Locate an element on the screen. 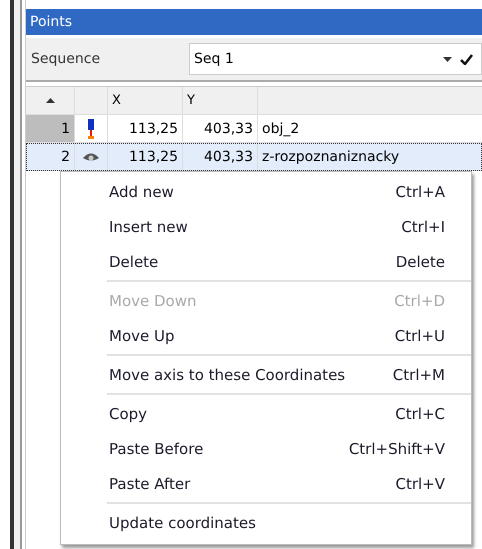 This screenshot has width=482, height=549. menu-item: Delete Delete is located at coordinates (266, 261).